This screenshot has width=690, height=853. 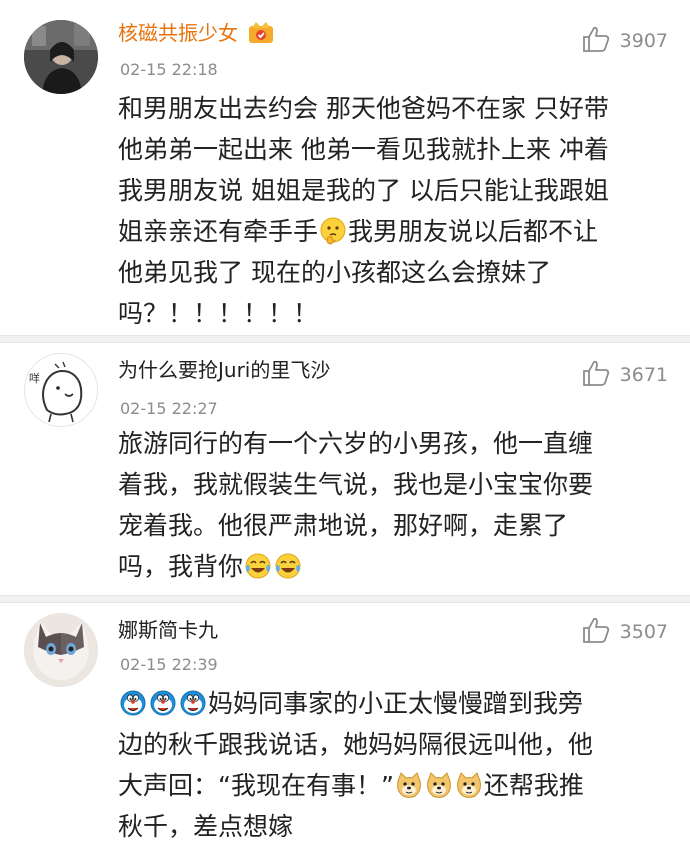 What do you see at coordinates (218, 313) in the screenshot?
I see `comment-line: 吗？！！！！！！` at bounding box center [218, 313].